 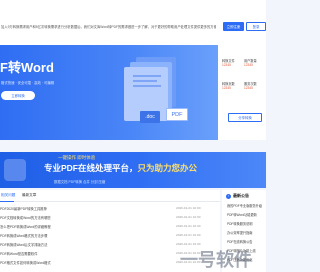 What do you see at coordinates (242, 214) in the screenshot?
I see `announcement-item: PDF转Word功能更新` at bounding box center [242, 214].